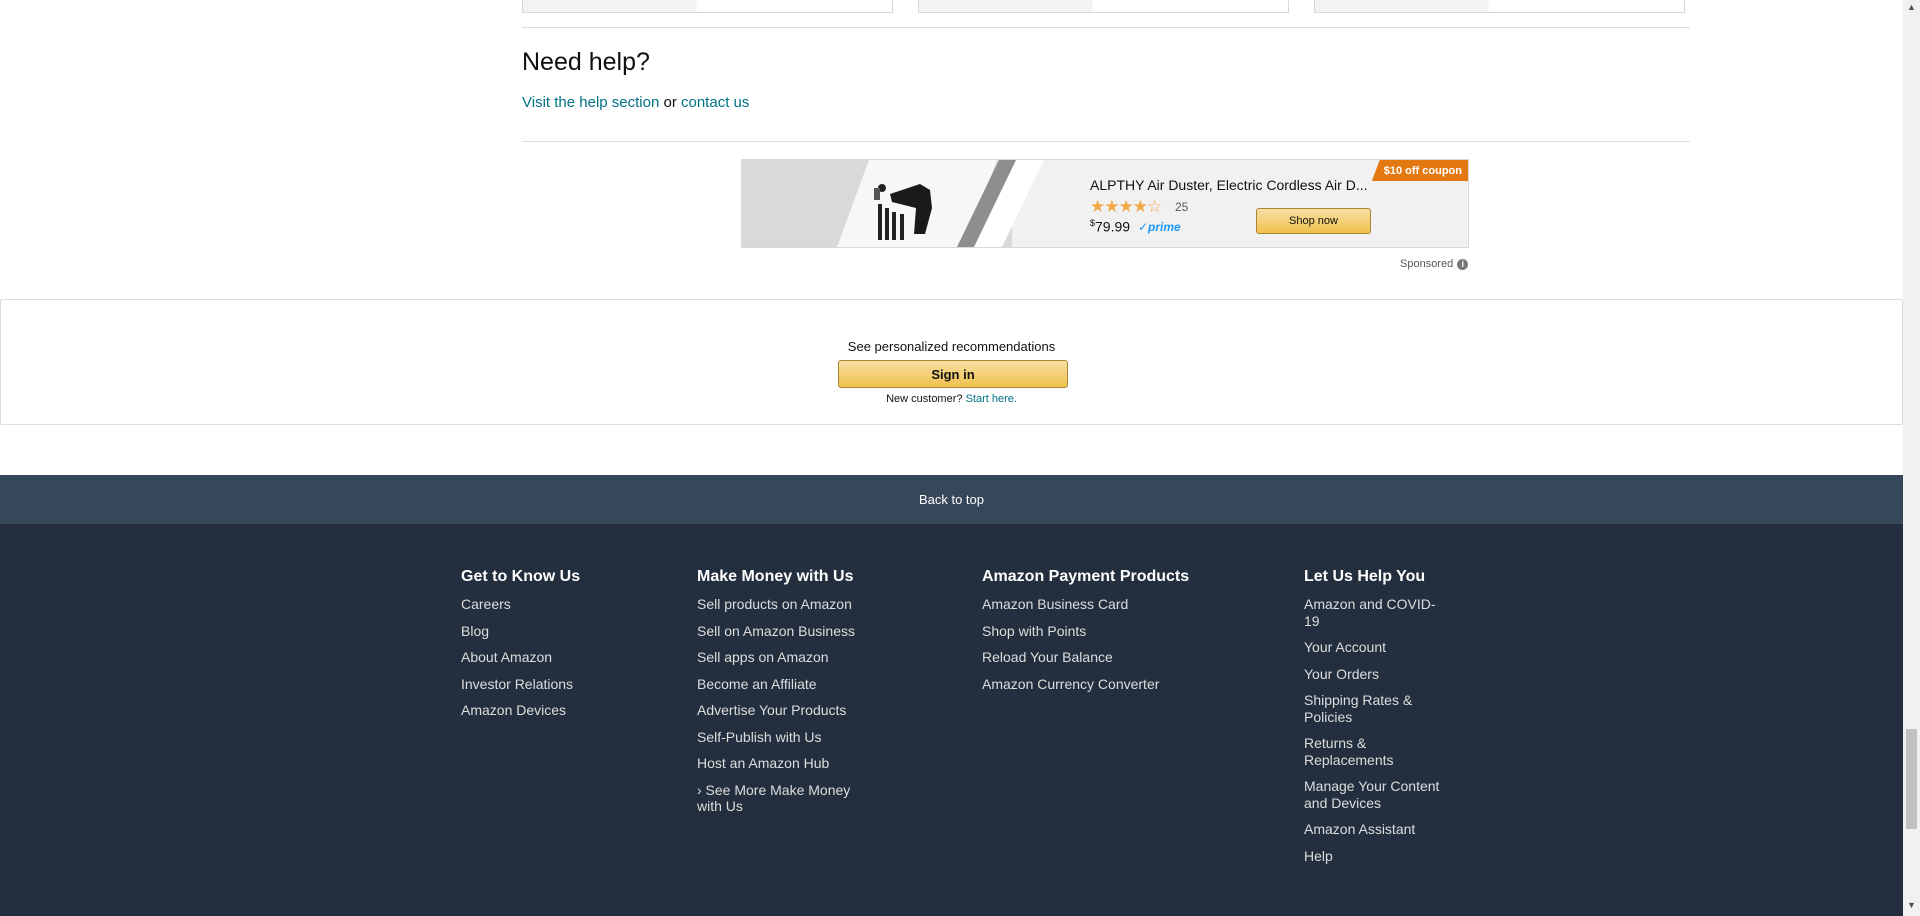  Describe the element at coordinates (1911, 7) in the screenshot. I see `scroll-up-arrow-icon: ▲` at that location.